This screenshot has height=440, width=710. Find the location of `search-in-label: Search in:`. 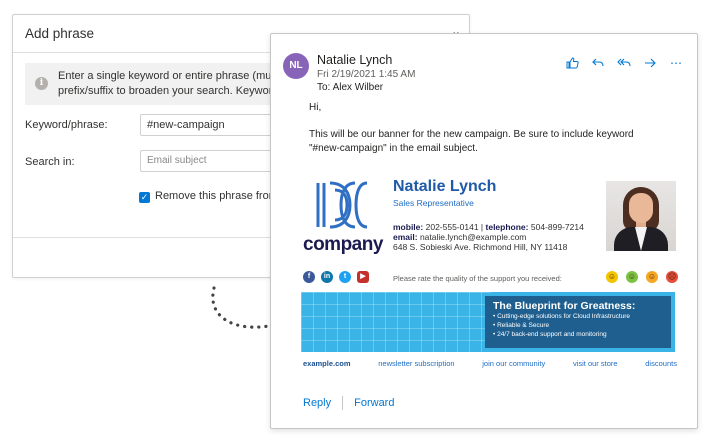

search-in-label: Search in: is located at coordinates (50, 162).